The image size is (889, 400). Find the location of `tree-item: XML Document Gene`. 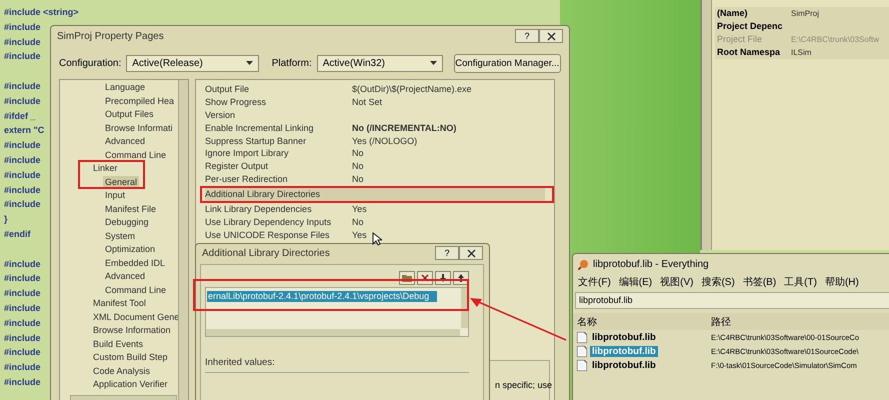

tree-item: XML Document Gene is located at coordinates (136, 317).